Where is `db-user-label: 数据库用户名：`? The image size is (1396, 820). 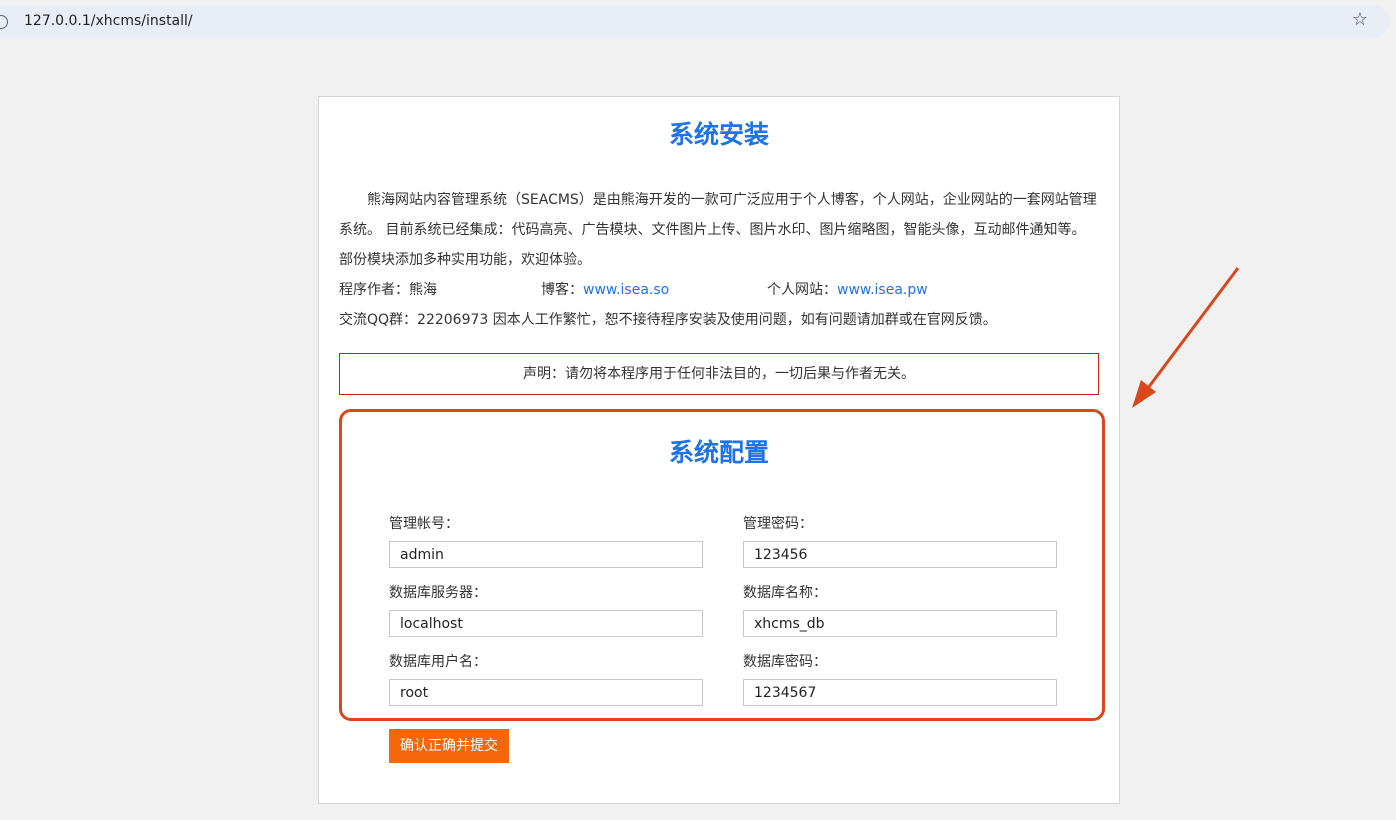
db-user-label: 数据库用户名： is located at coordinates (438, 662).